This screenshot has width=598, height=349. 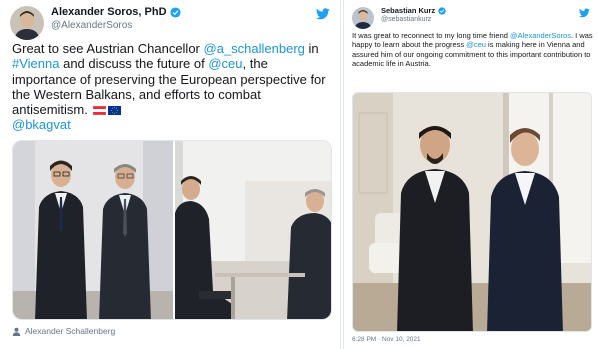 What do you see at coordinates (27, 23) in the screenshot?
I see `left-author-avatar` at bounding box center [27, 23].